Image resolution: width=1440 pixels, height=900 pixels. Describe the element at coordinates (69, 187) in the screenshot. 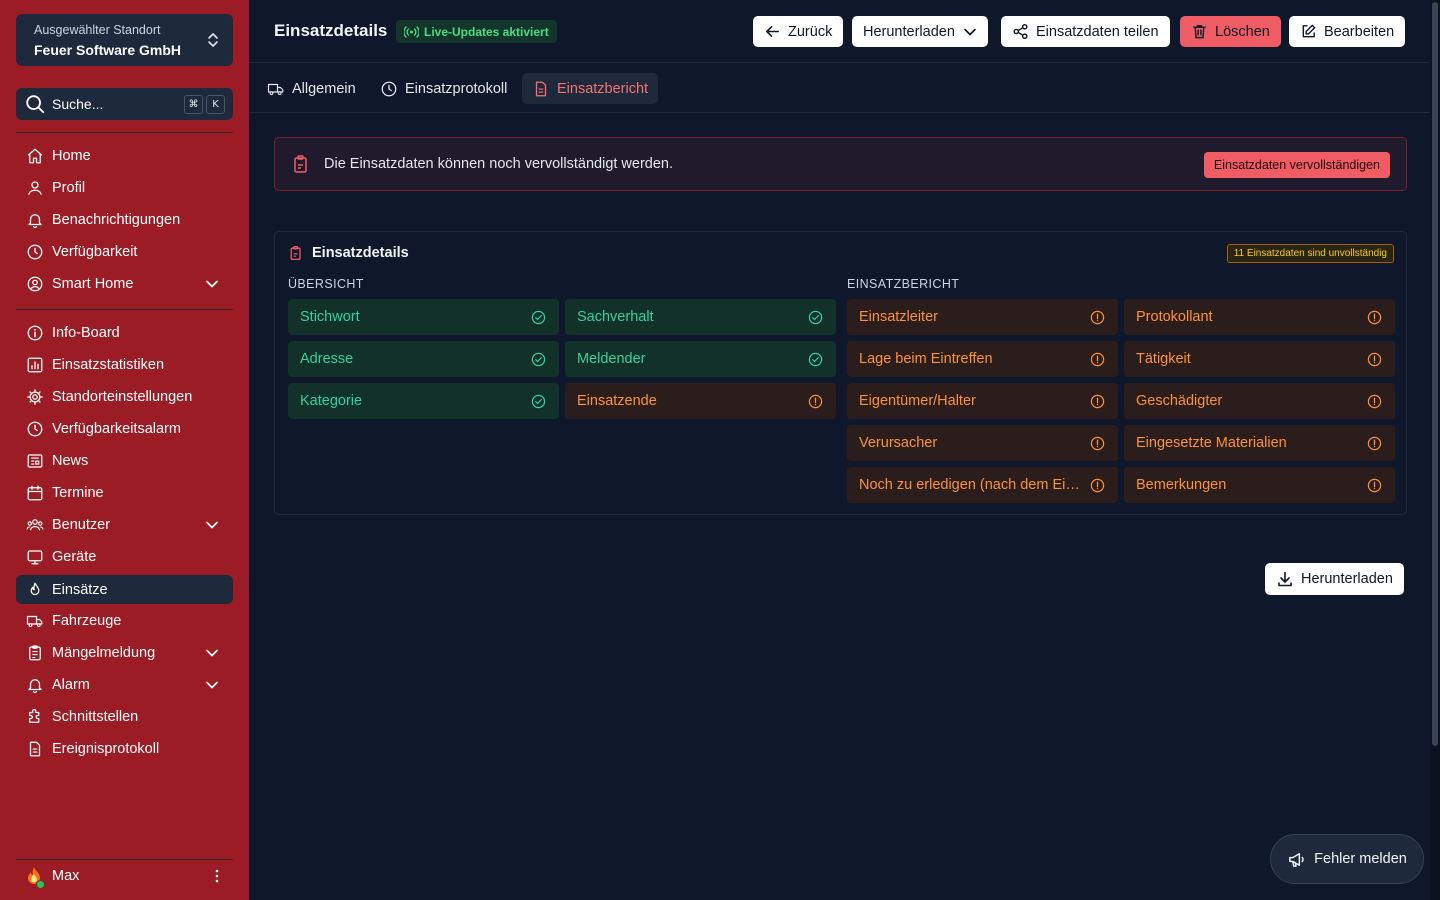

I see `sidebar-item-label: Profil` at that location.